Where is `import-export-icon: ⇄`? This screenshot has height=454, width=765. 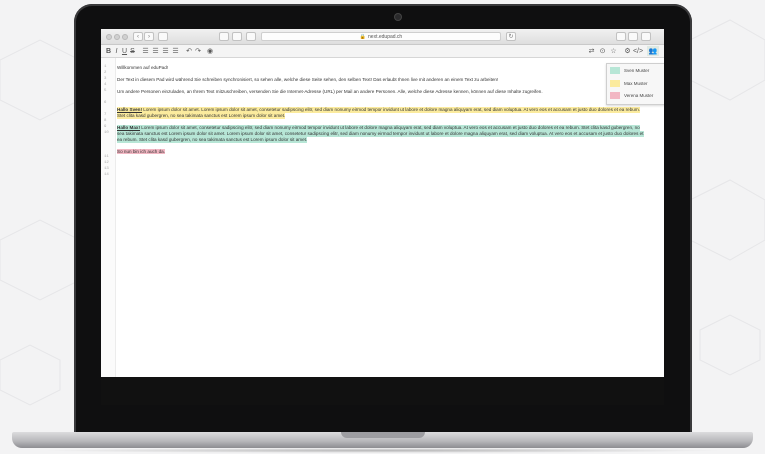 import-export-icon: ⇄ is located at coordinates (591, 51).